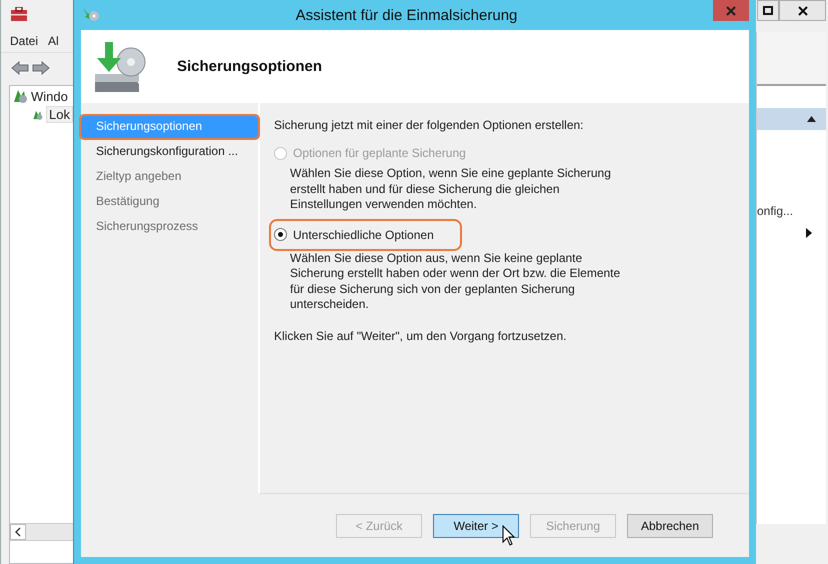  What do you see at coordinates (19, 14) in the screenshot?
I see `toolbox-icon` at bounding box center [19, 14].